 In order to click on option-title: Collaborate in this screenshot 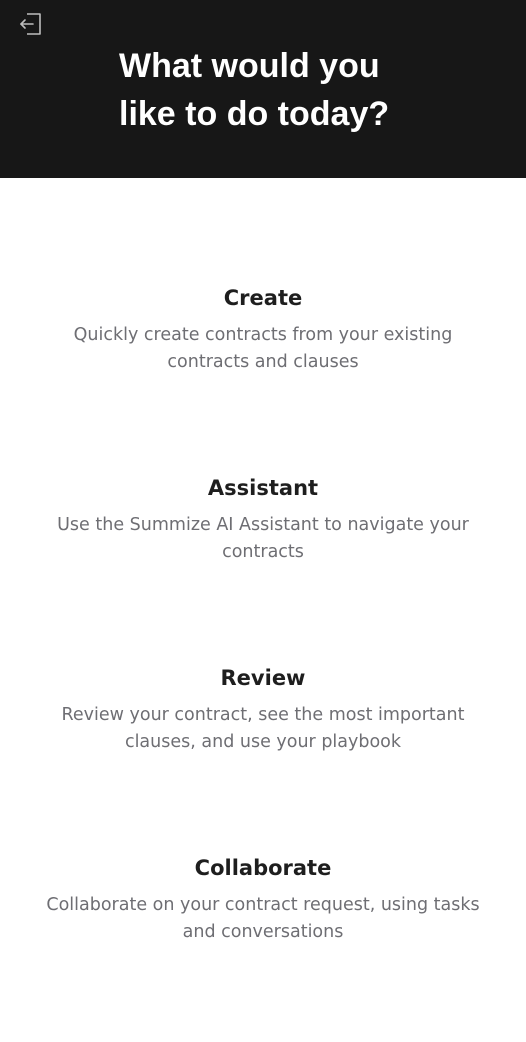, I will do `click(263, 868)`.